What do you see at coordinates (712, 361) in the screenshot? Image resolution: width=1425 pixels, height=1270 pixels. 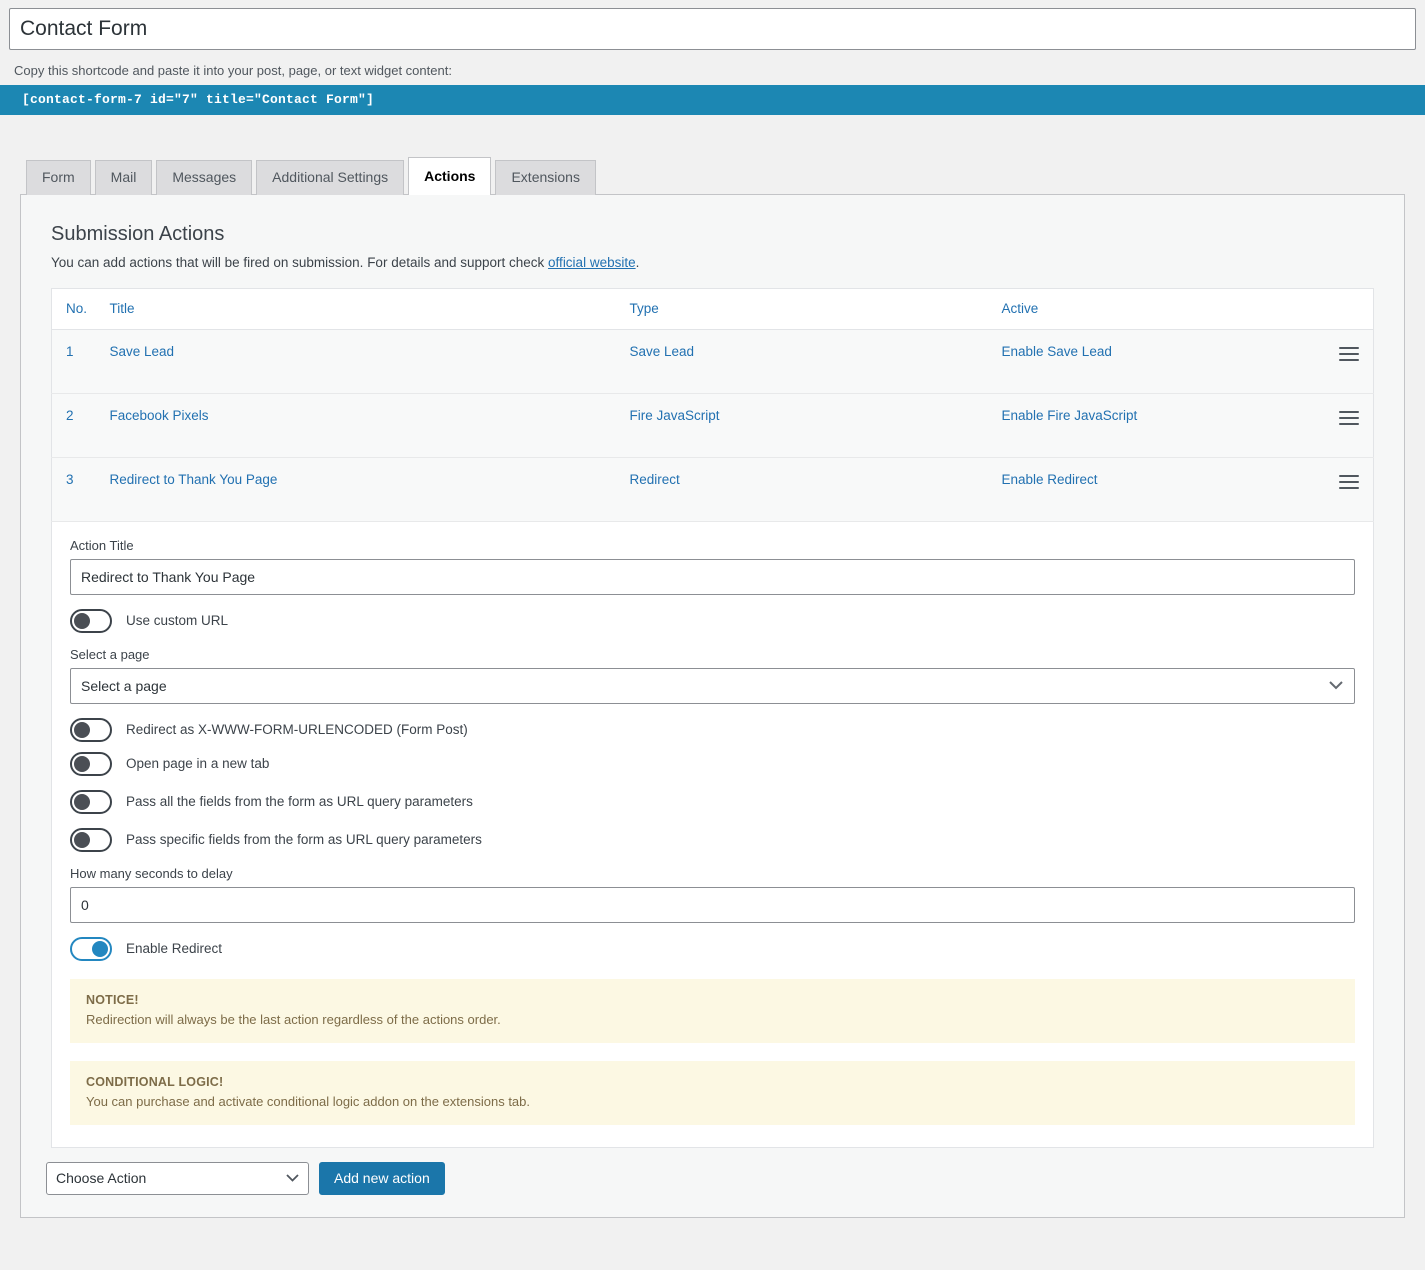 I see `table-row: 1 Save Lead Save Lead Enable Save Lead` at bounding box center [712, 361].